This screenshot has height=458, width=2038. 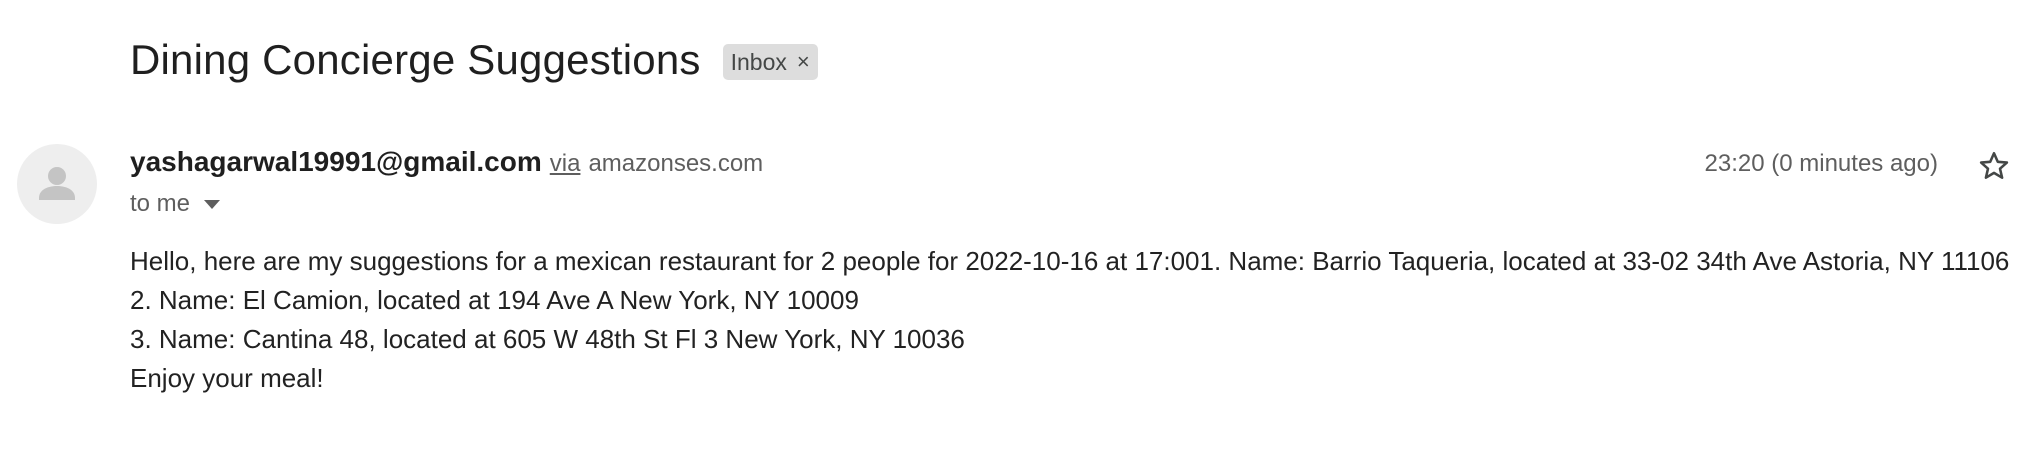 I want to click on via-domain: amazonses.com, so click(x=676, y=163).